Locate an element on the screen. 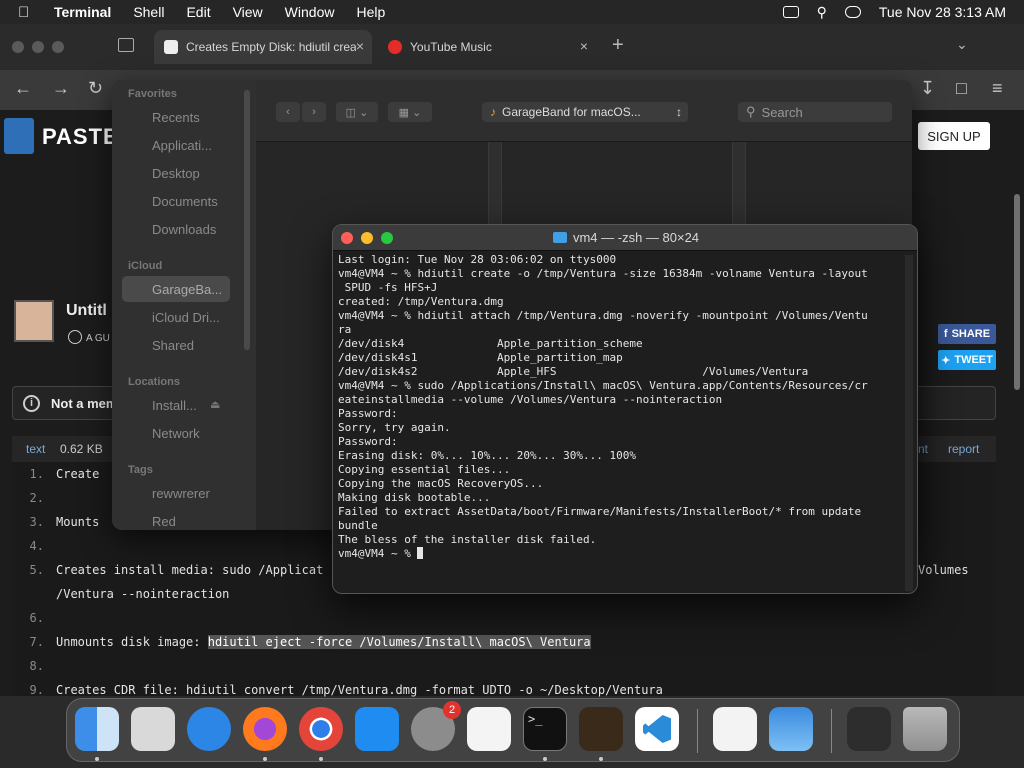 The image size is (1024, 768). path-popup: ♪ GarageBand for macOS... ↕ is located at coordinates (585, 112).